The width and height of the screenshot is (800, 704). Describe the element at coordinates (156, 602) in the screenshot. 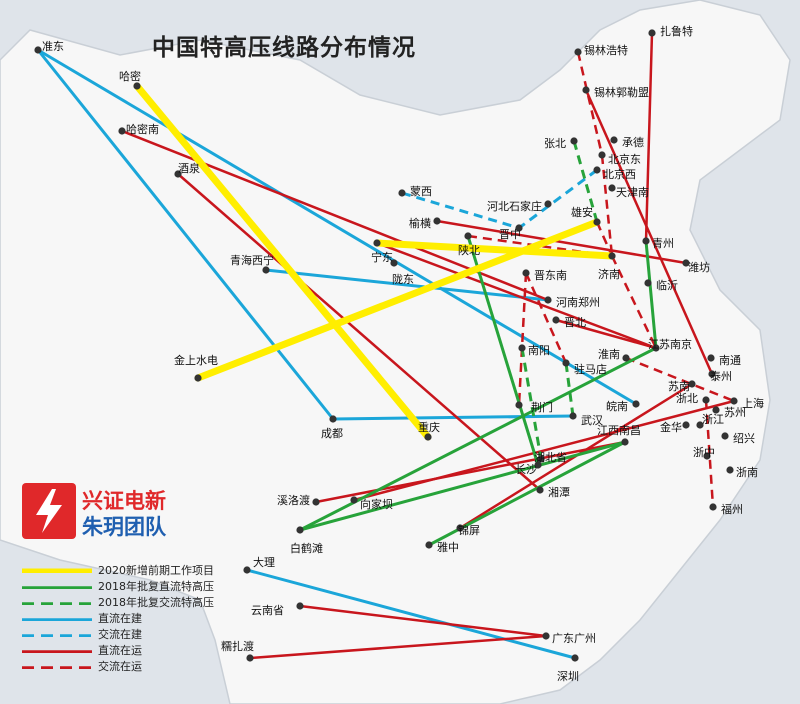

I see `legend-label: 2018年批复交流特高压` at that location.